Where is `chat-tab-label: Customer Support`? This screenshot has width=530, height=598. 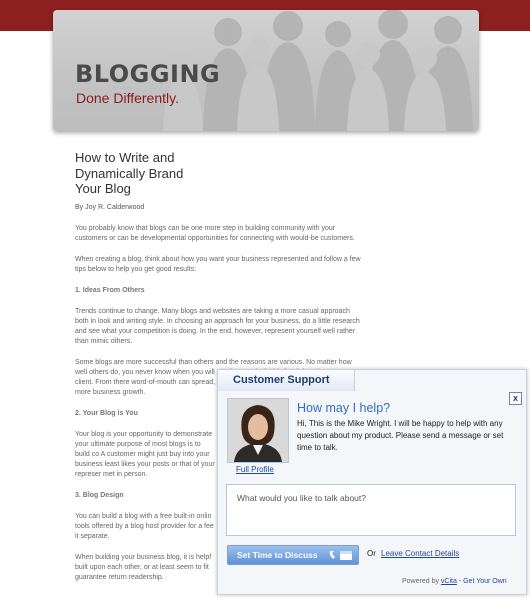
chat-tab-label: Customer Support is located at coordinates (281, 380).